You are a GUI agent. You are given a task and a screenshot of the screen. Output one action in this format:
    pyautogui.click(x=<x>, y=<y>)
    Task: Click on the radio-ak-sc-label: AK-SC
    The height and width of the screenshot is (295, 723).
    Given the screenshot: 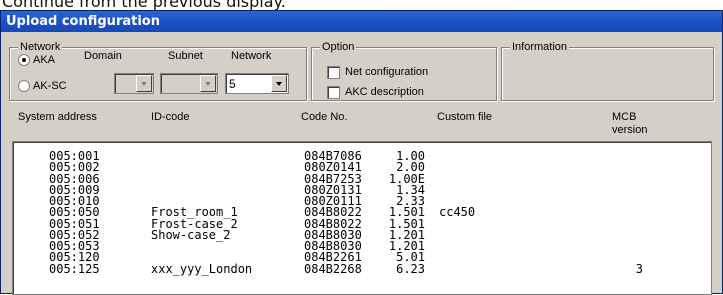 What is the action you would take?
    pyautogui.click(x=50, y=86)
    